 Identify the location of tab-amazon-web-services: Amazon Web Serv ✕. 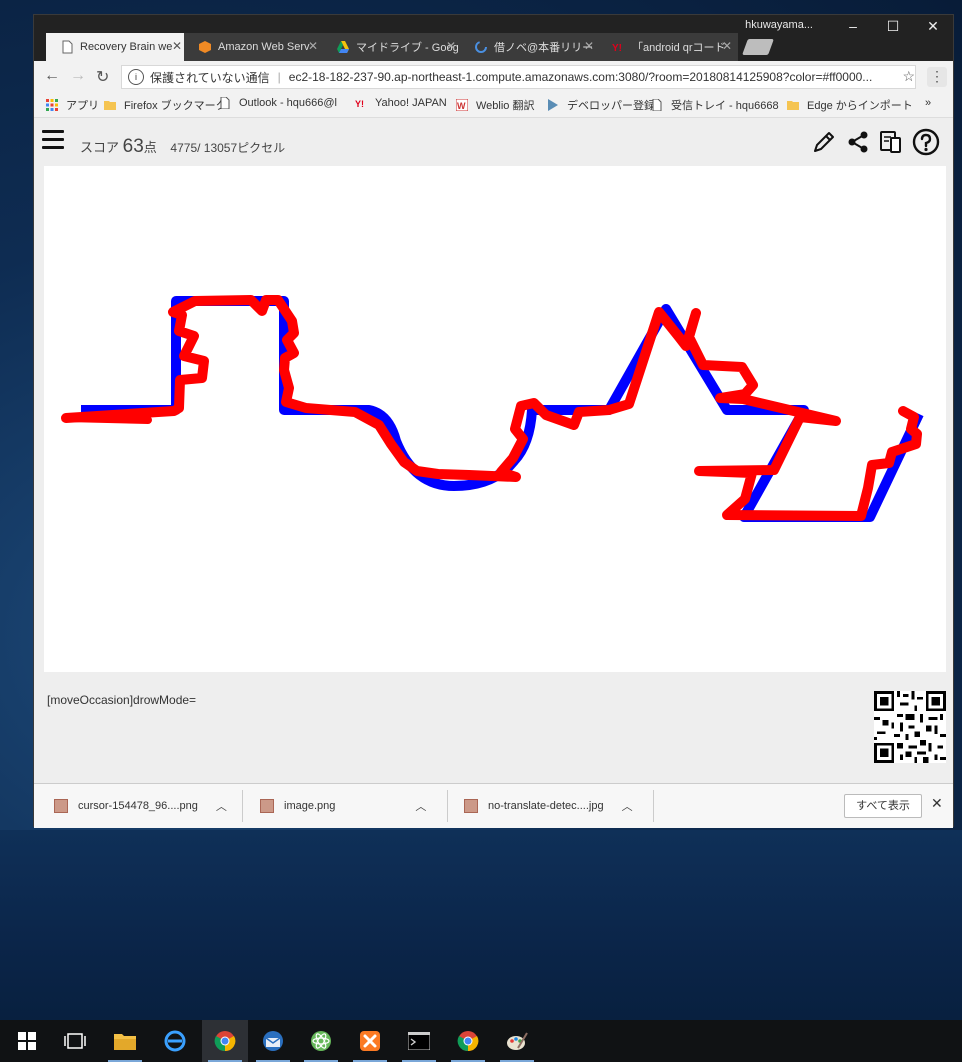
(254, 47).